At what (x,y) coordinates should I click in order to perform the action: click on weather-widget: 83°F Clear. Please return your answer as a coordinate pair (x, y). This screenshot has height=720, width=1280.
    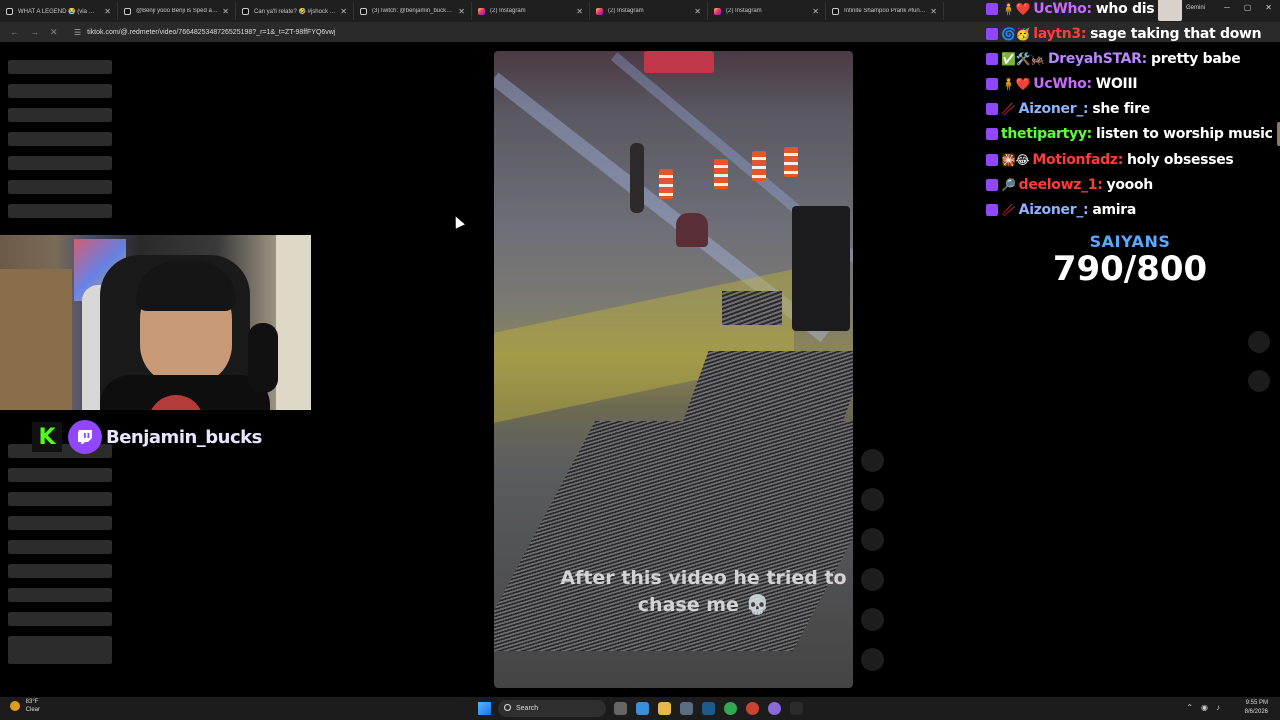
    Looking at the image, I should click on (25, 706).